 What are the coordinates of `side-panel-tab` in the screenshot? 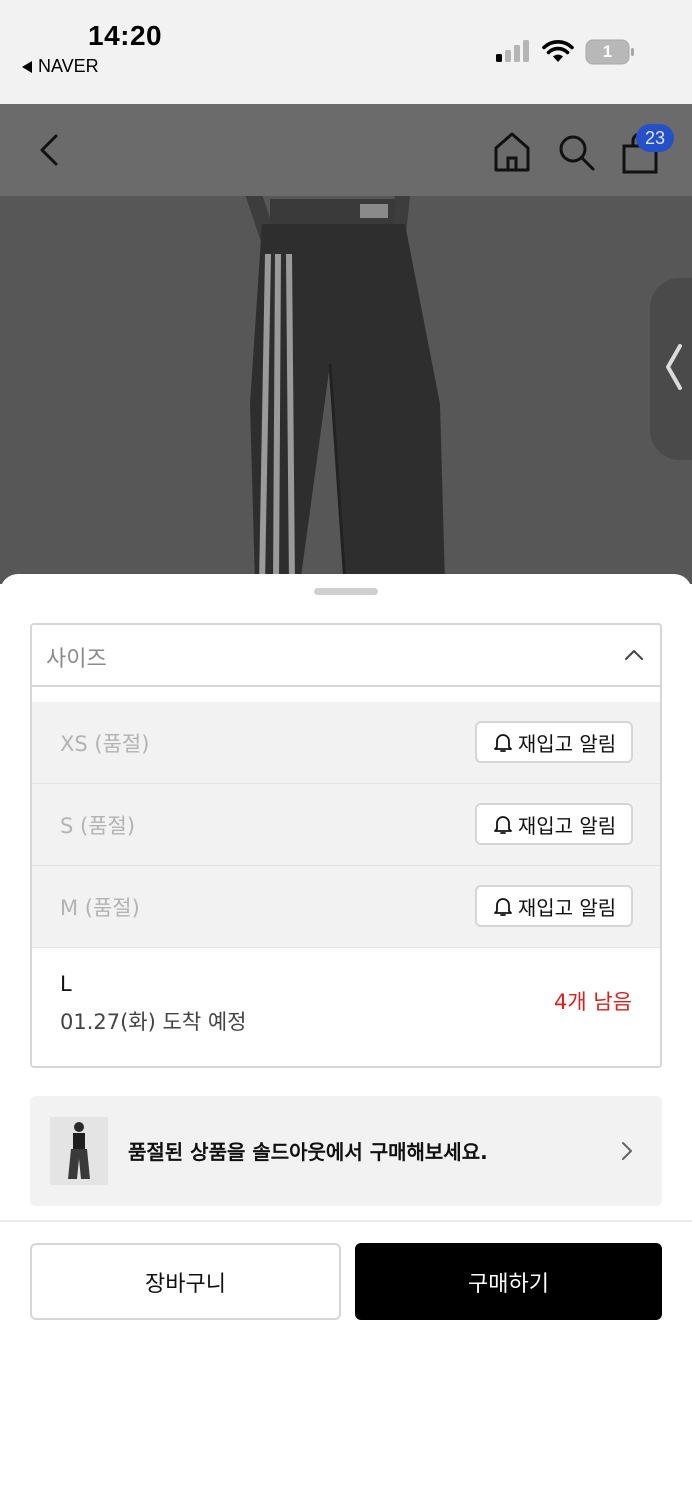 It's located at (671, 369).